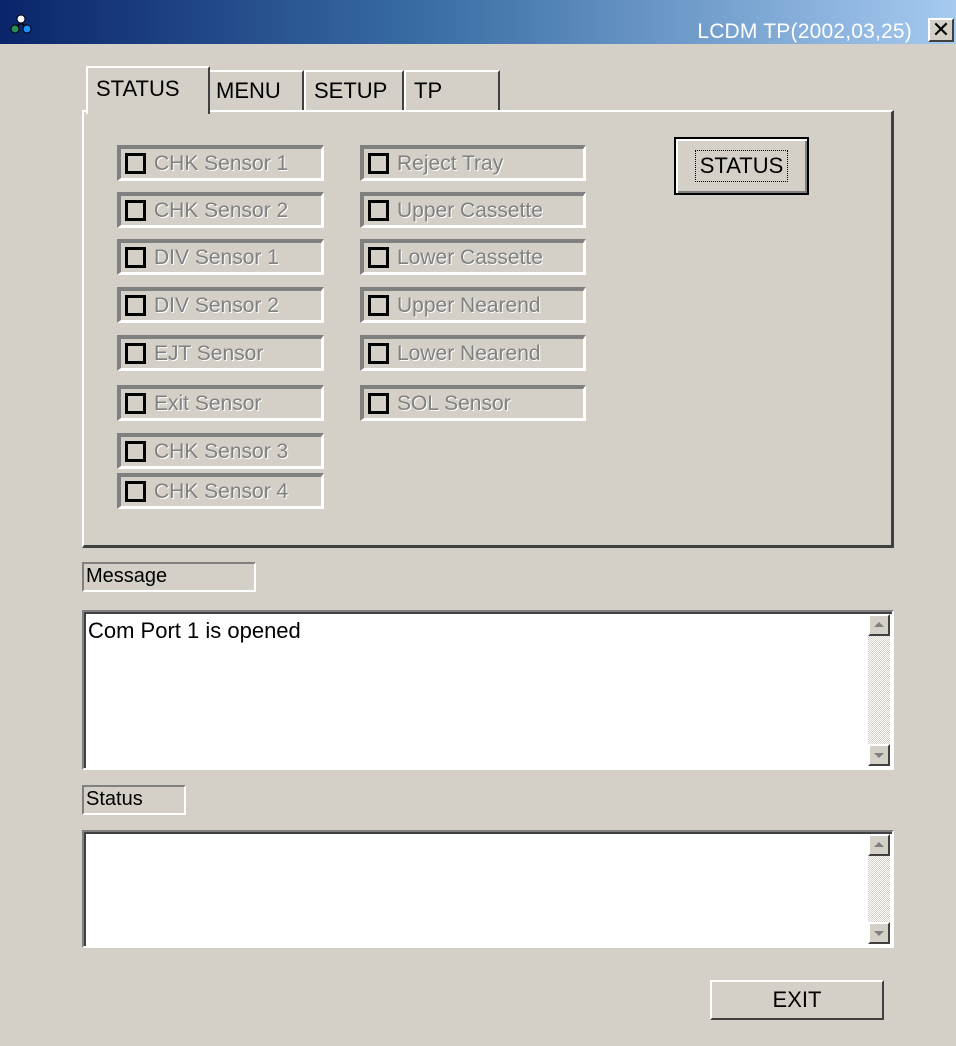 This screenshot has height=1046, width=956. I want to click on sensor-label: CHK Sensor 1, so click(221, 163).